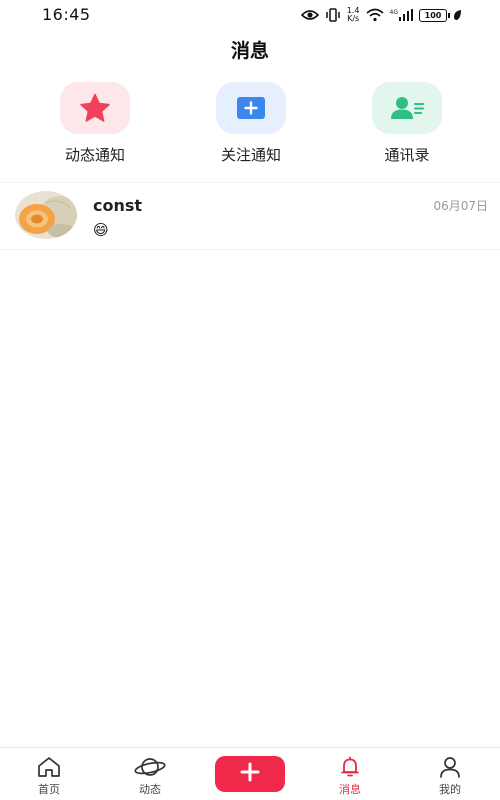  I want to click on contact-card-icon, so click(407, 108).